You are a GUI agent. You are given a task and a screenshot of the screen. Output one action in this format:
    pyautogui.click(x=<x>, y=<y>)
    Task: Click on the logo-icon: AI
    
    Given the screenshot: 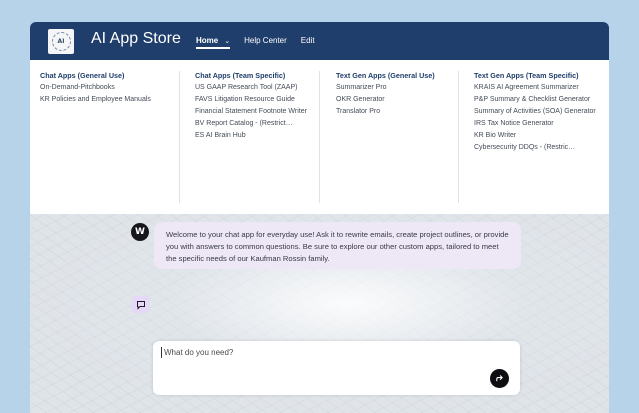 What is the action you would take?
    pyautogui.click(x=61, y=41)
    